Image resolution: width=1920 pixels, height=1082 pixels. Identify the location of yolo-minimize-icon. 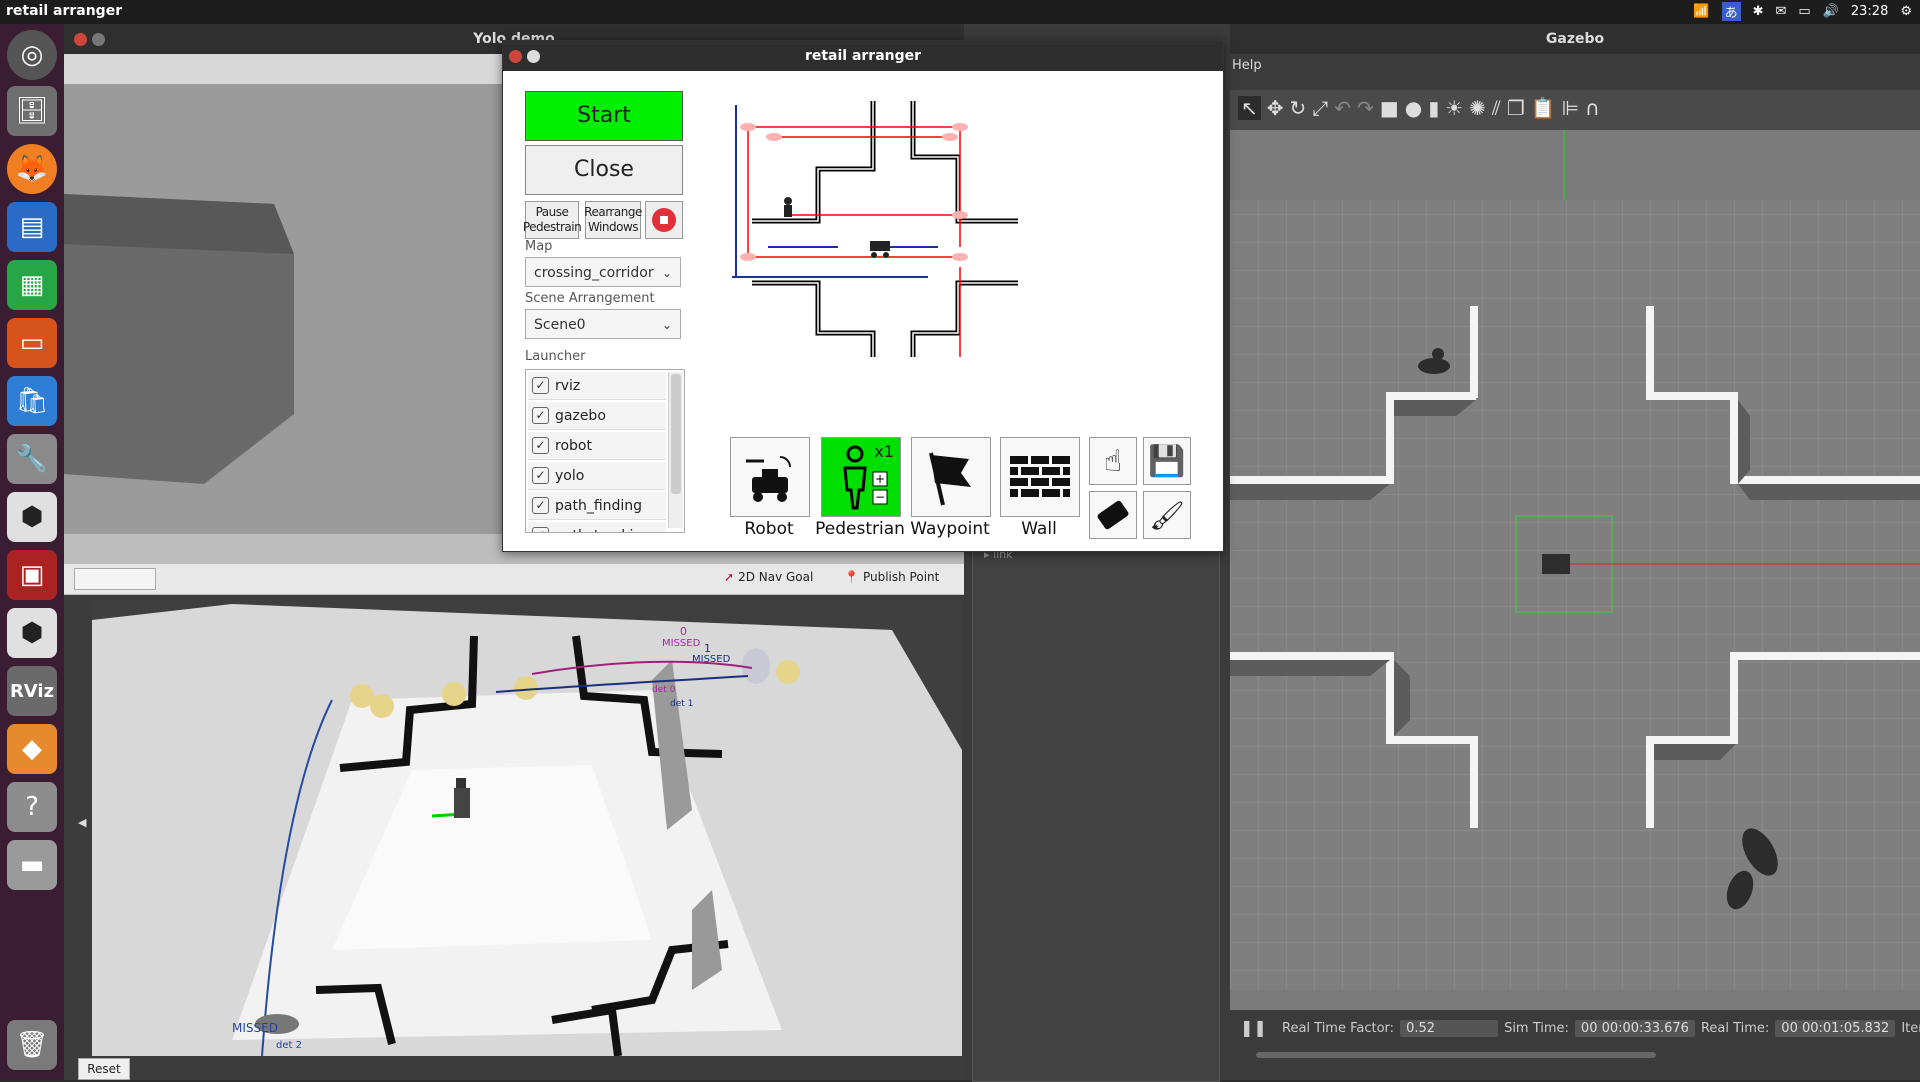
(98, 39).